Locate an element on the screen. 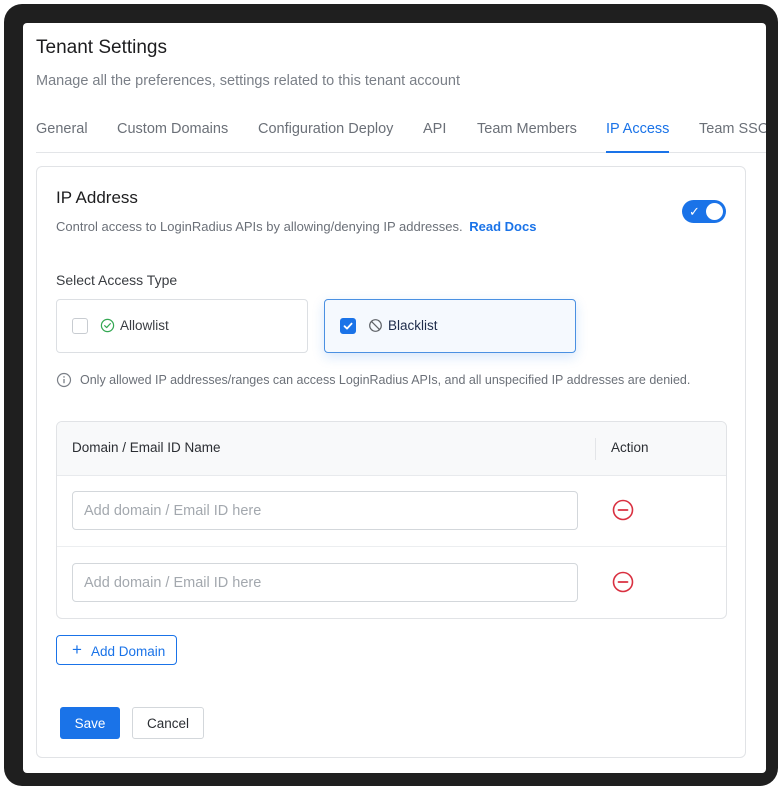 The width and height of the screenshot is (782, 790). tab-api: API is located at coordinates (434, 135).